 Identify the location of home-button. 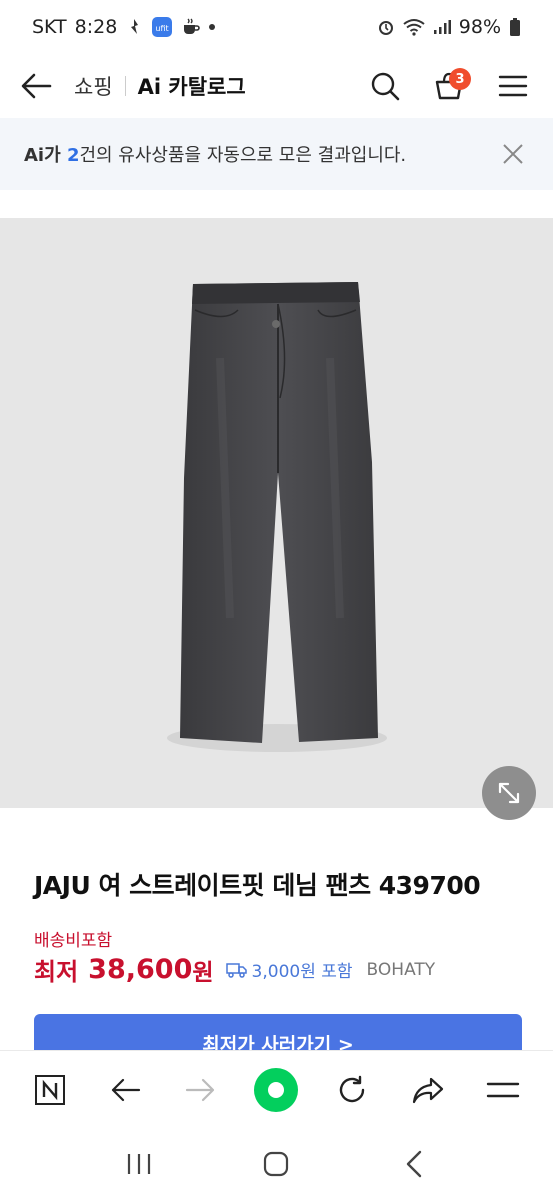
(276, 1090).